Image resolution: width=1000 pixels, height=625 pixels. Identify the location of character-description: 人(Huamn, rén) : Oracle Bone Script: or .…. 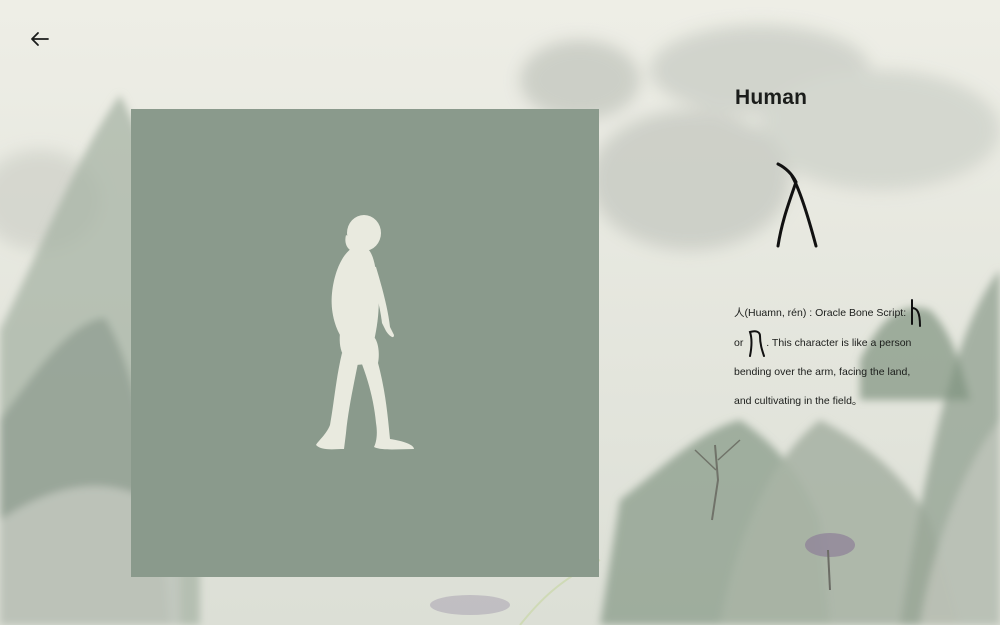
(849, 357).